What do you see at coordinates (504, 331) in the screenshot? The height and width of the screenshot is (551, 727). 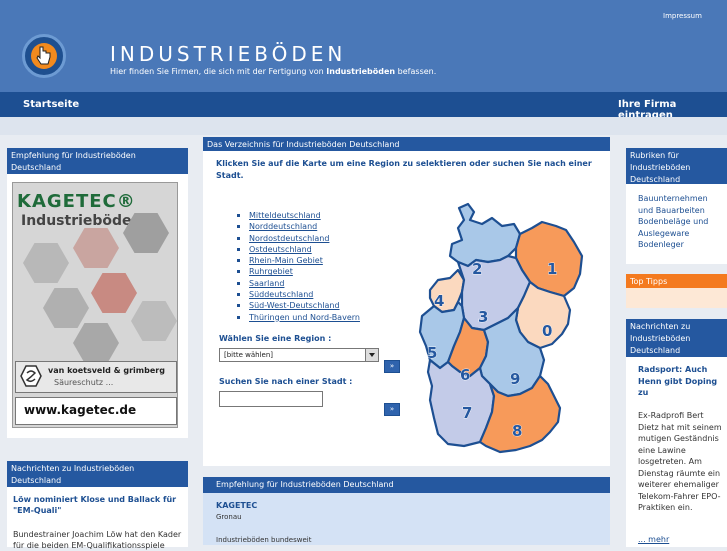 I see `germany-region-map: 2 1 4 3 0 5 6 9 7 8` at bounding box center [504, 331].